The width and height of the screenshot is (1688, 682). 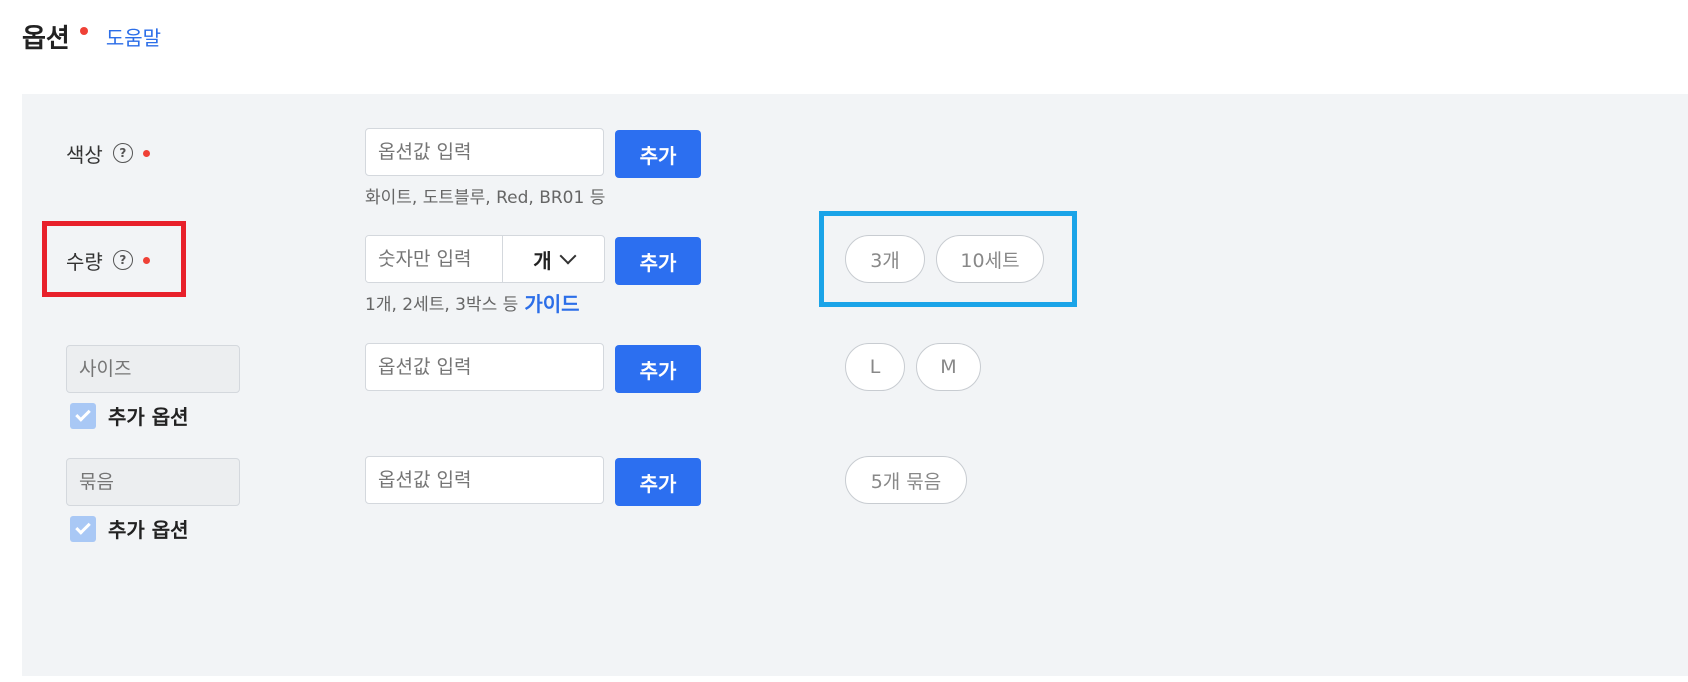 I want to click on chevron-down-icon, so click(x=568, y=256).